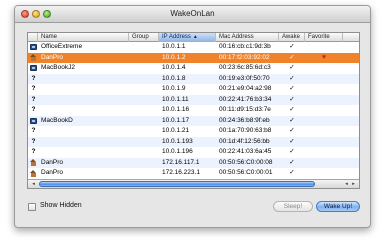 The width and height of the screenshot is (386, 241). Describe the element at coordinates (293, 206) in the screenshot. I see `sleep-button: Sleep!` at that location.